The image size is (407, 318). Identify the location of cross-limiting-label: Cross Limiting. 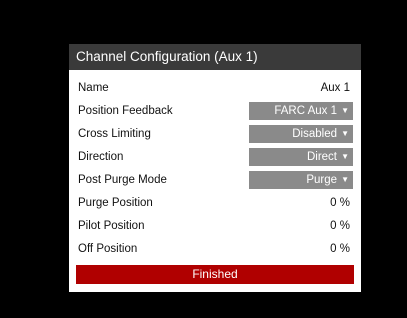
(114, 134).